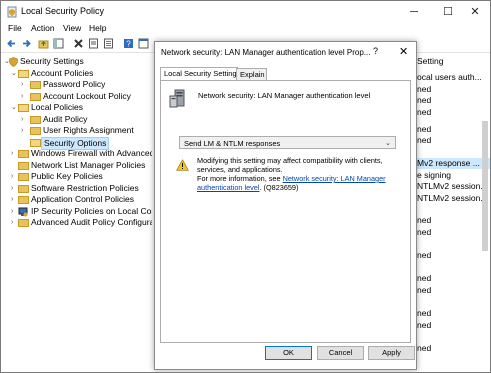 The image size is (491, 373). Describe the element at coordinates (82, 199) in the screenshot. I see `tree-label: Application Control Policies` at that location.